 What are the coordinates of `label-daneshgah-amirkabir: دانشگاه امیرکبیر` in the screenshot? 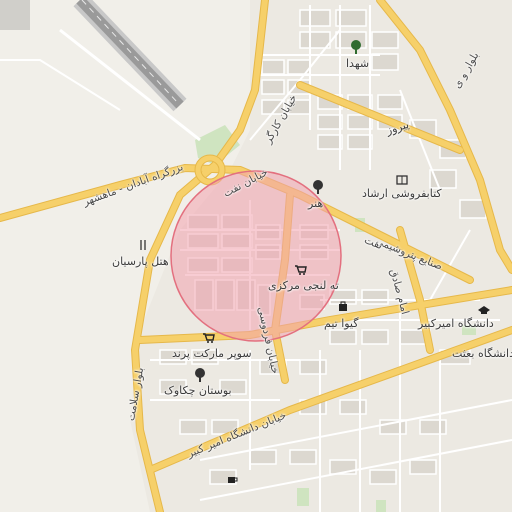 It's located at (456, 323).